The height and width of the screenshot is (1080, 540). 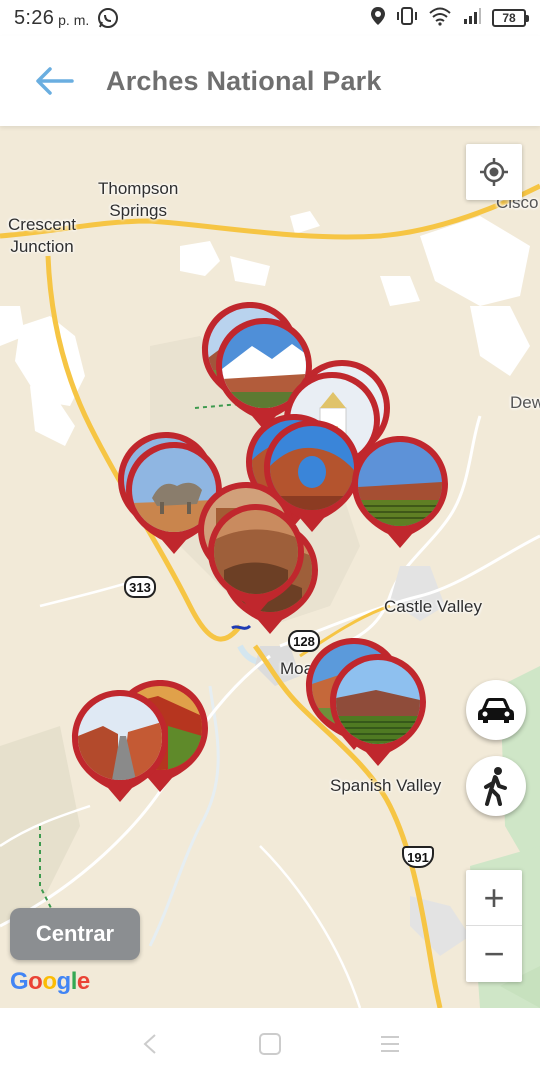 I want to click on my-location-icon, so click(x=494, y=172).